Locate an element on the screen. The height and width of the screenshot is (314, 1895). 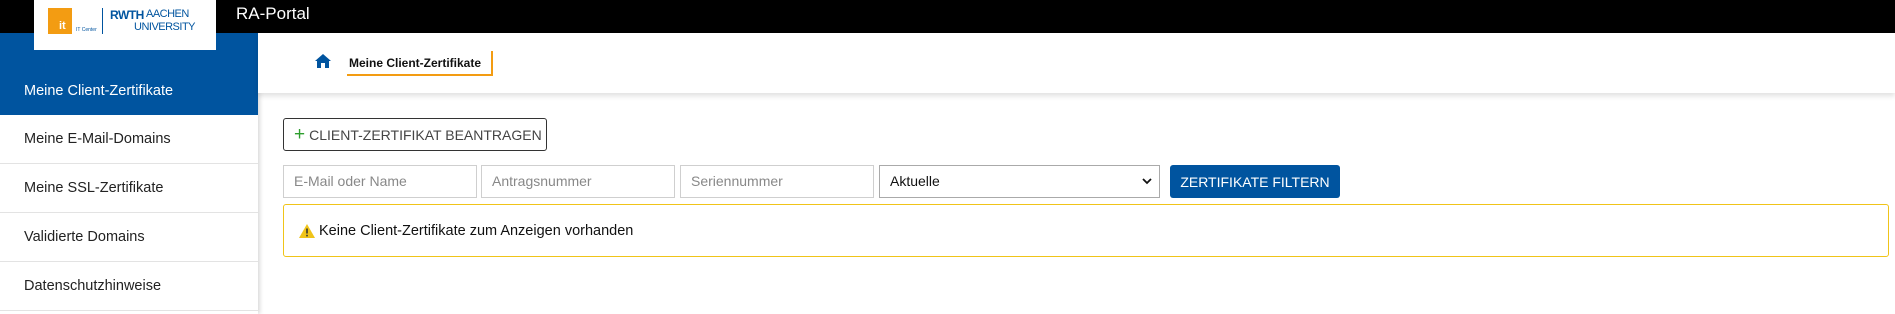
plus-icon: + is located at coordinates (300, 134).